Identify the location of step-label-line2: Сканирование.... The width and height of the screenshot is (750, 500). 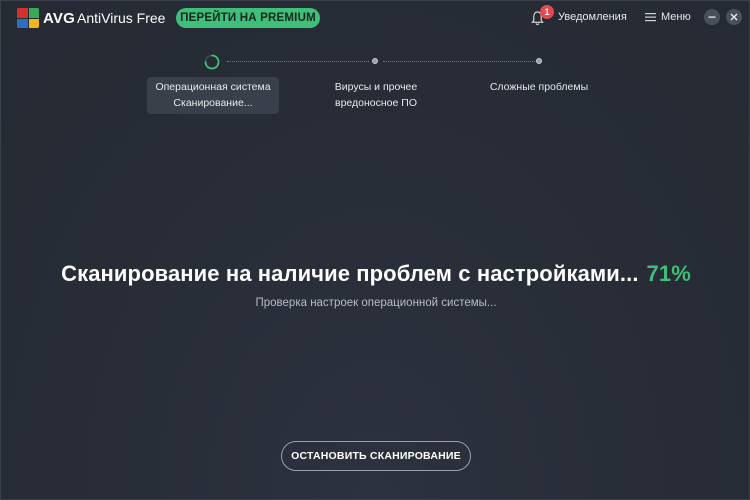
(213, 103).